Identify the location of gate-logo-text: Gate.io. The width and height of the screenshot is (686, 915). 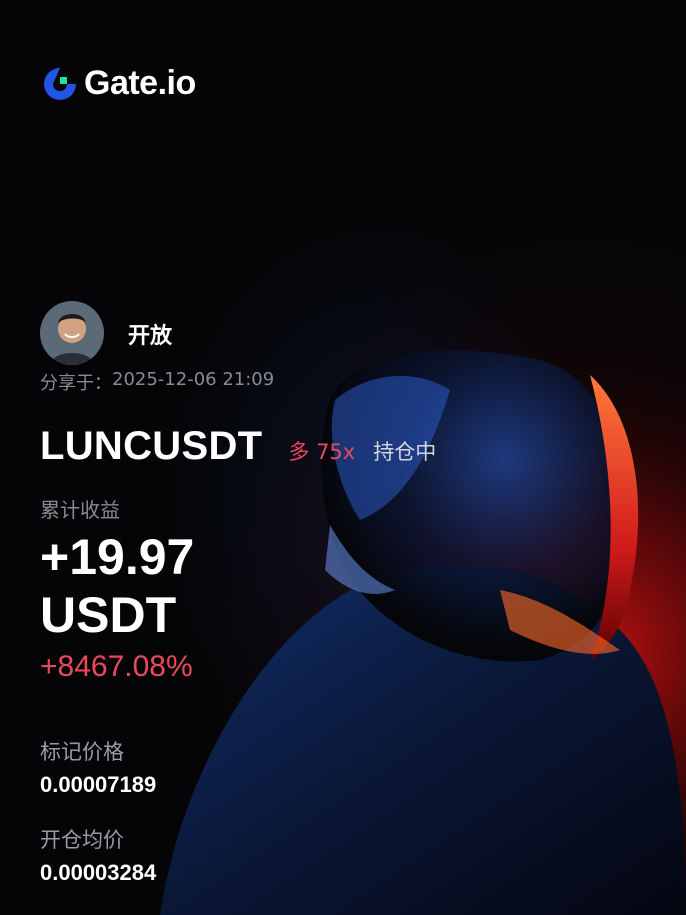
(140, 83).